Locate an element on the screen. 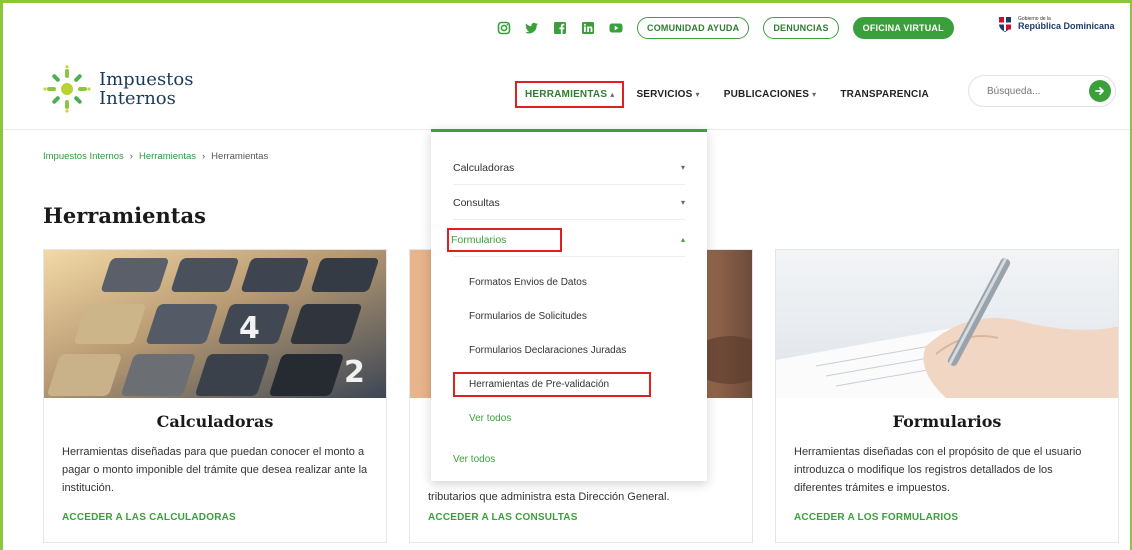 The width and height of the screenshot is (1132, 550). twitter-icon is located at coordinates (532, 28).